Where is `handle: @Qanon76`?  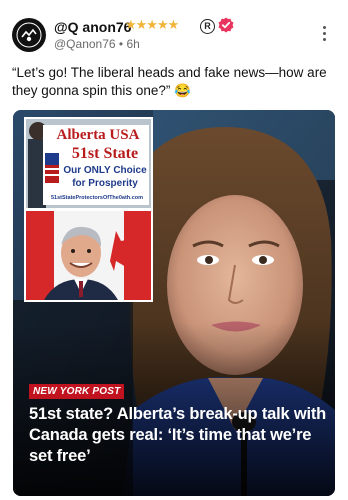 handle: @Qanon76 is located at coordinates (85, 44).